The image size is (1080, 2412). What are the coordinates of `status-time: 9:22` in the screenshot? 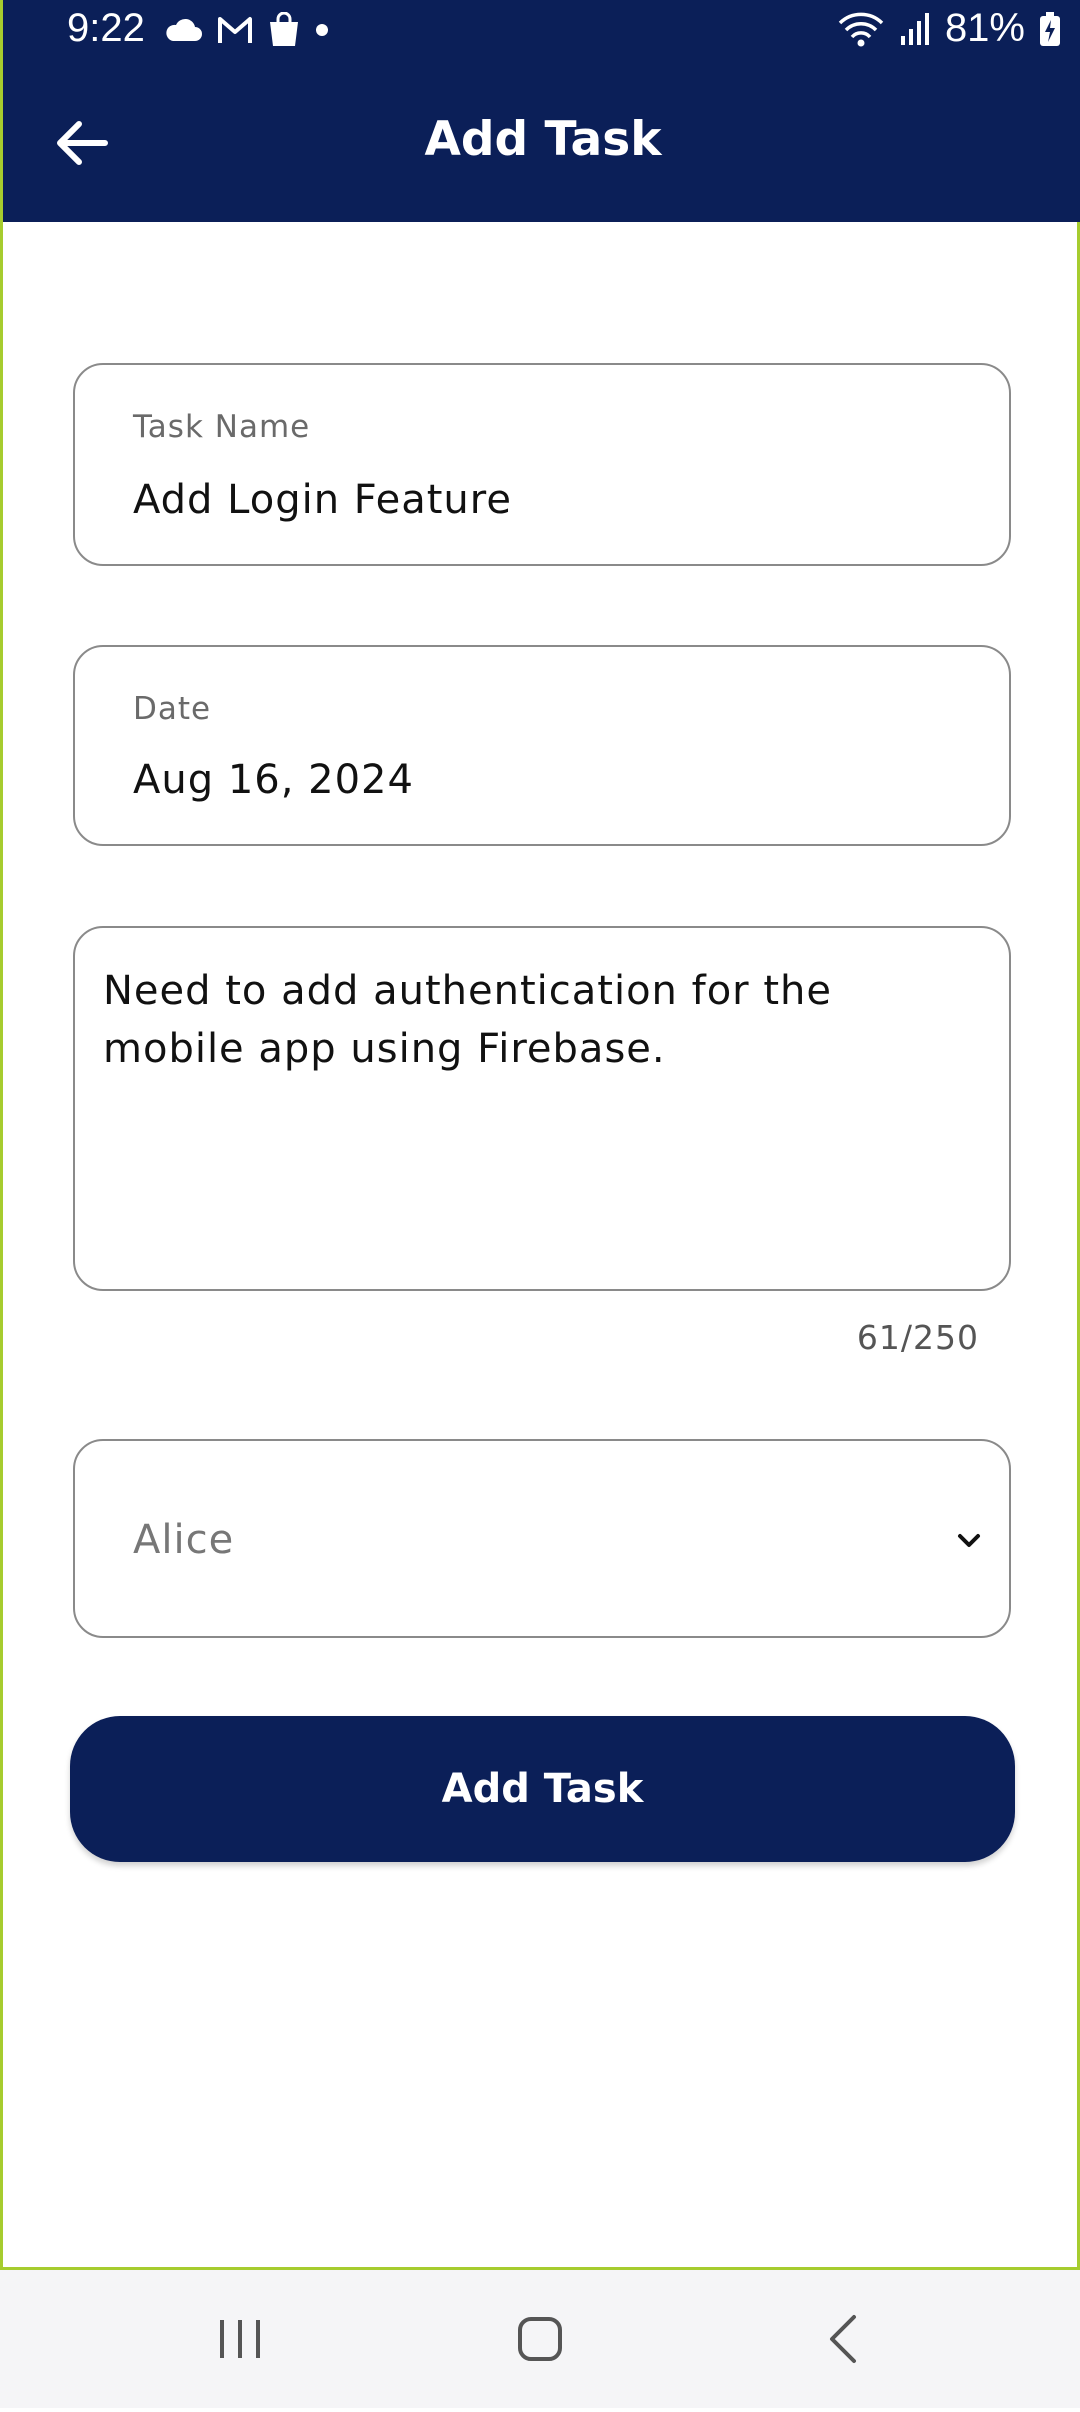 It's located at (106, 28).